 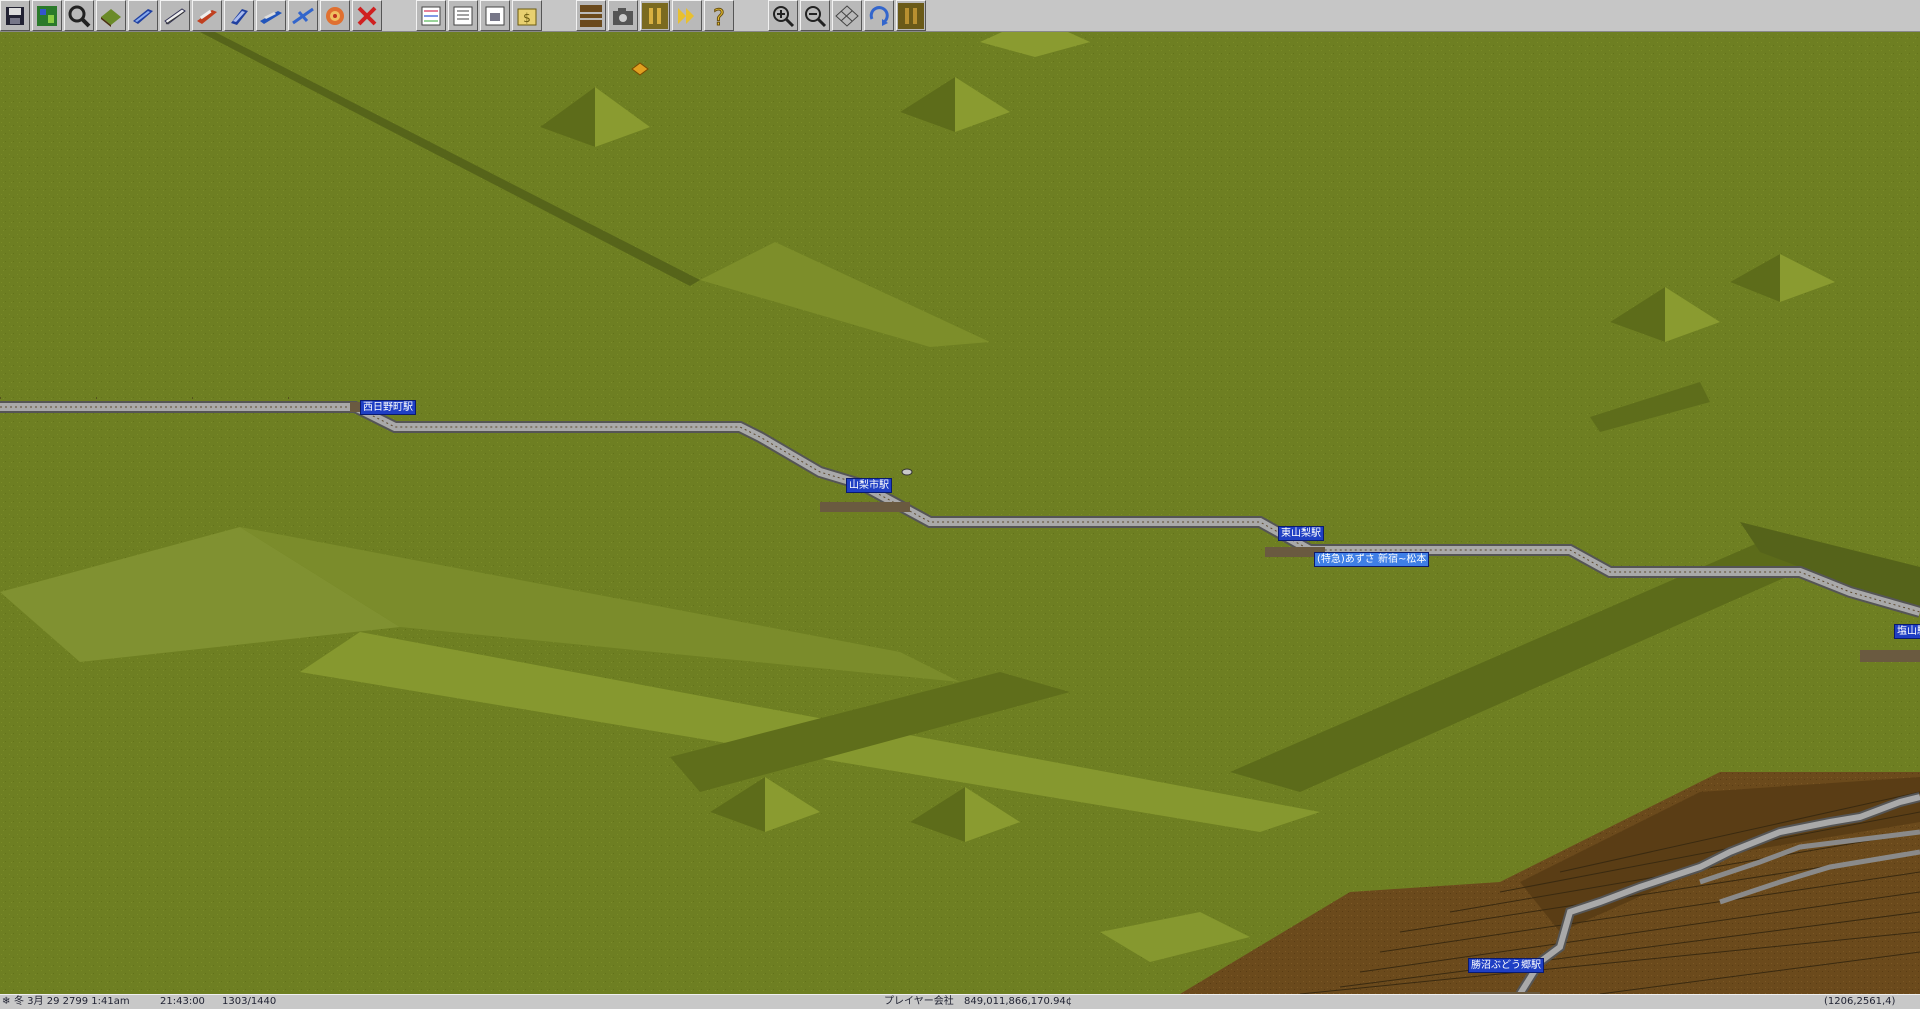 What do you see at coordinates (6, 1001) in the screenshot?
I see `snowflake-icon: ❄` at bounding box center [6, 1001].